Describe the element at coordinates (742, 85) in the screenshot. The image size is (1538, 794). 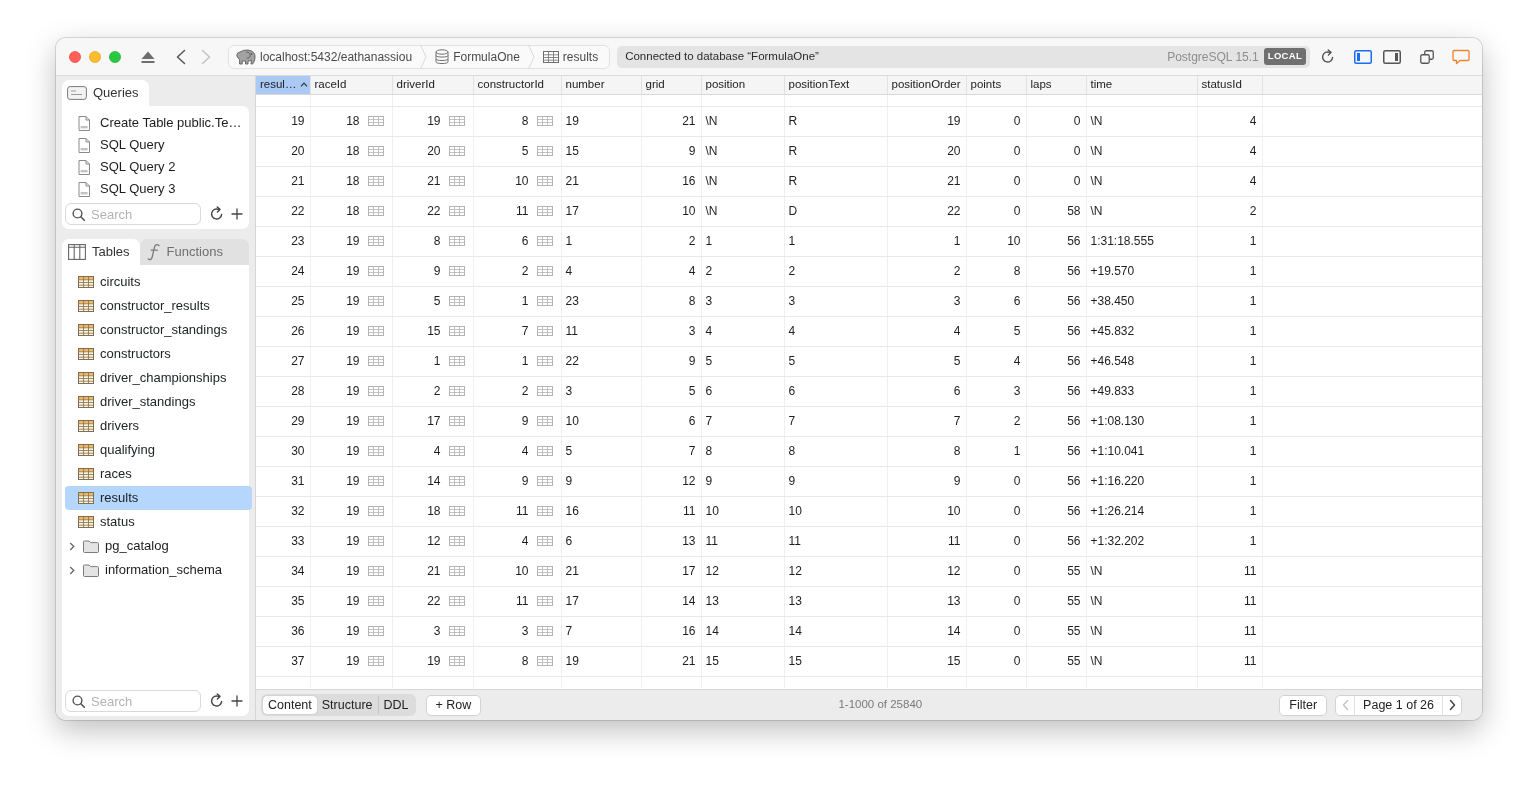
I see `column-header: position` at that location.